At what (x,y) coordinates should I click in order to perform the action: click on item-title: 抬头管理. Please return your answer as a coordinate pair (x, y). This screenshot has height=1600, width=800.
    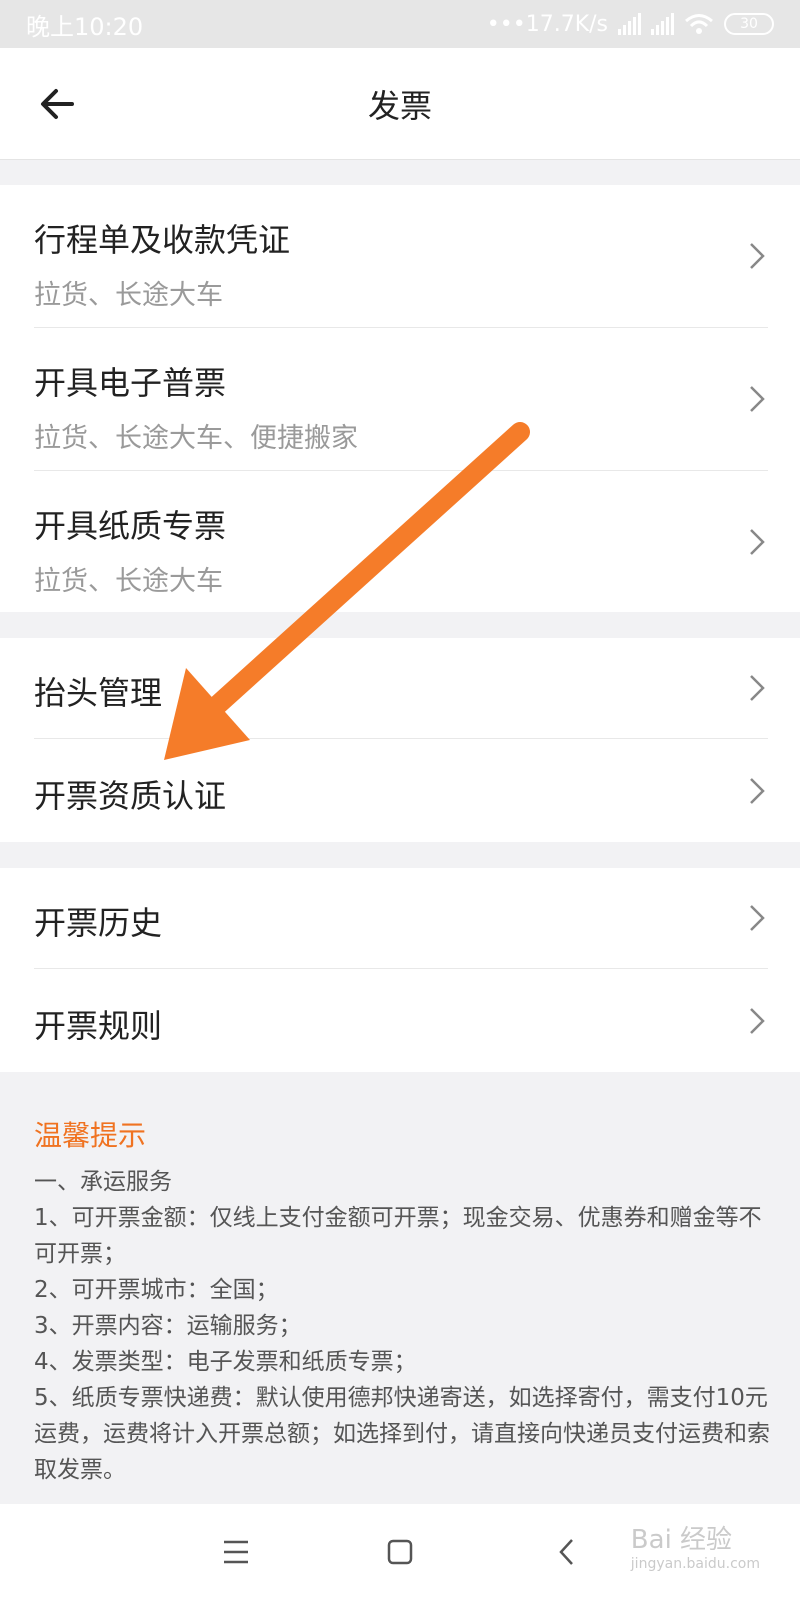
    Looking at the image, I should click on (98, 693).